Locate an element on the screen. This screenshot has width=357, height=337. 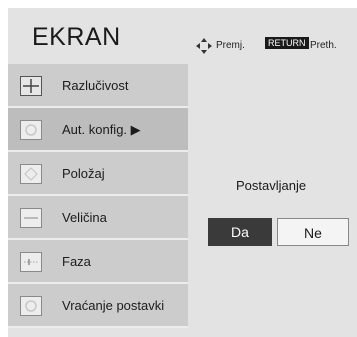
menu-item-reset: Vraćanje postavki is located at coordinates (98, 306).